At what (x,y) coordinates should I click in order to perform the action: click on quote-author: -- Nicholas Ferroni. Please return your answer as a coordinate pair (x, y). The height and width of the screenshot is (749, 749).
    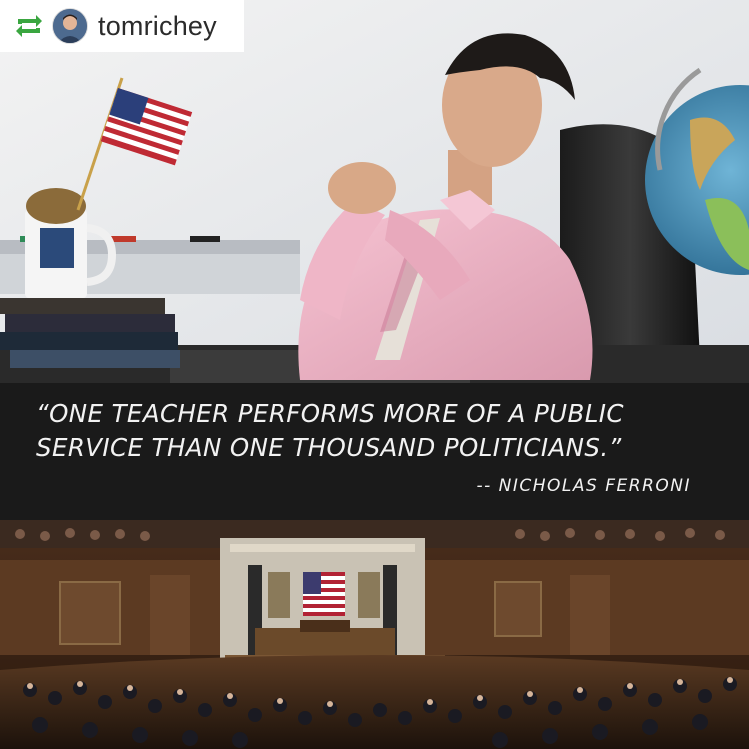
    Looking at the image, I should click on (583, 486).